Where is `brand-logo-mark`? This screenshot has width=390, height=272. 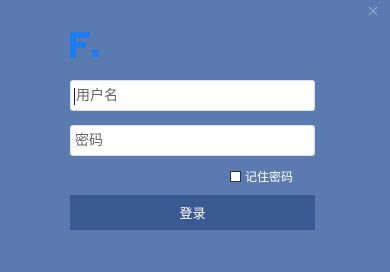
brand-logo-mark is located at coordinates (85, 45).